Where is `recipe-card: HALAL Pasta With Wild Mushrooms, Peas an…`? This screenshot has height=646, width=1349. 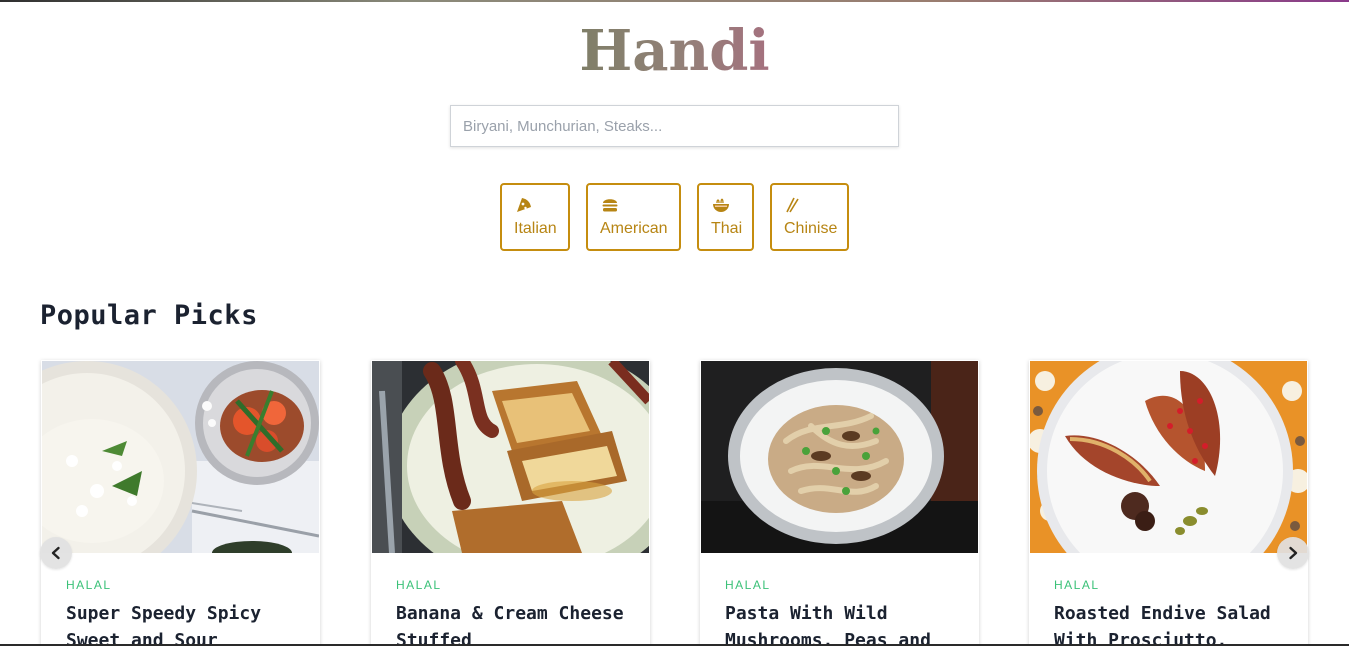
recipe-card: HALAL Pasta With Wild Mushrooms, Peas an… is located at coordinates (839, 503).